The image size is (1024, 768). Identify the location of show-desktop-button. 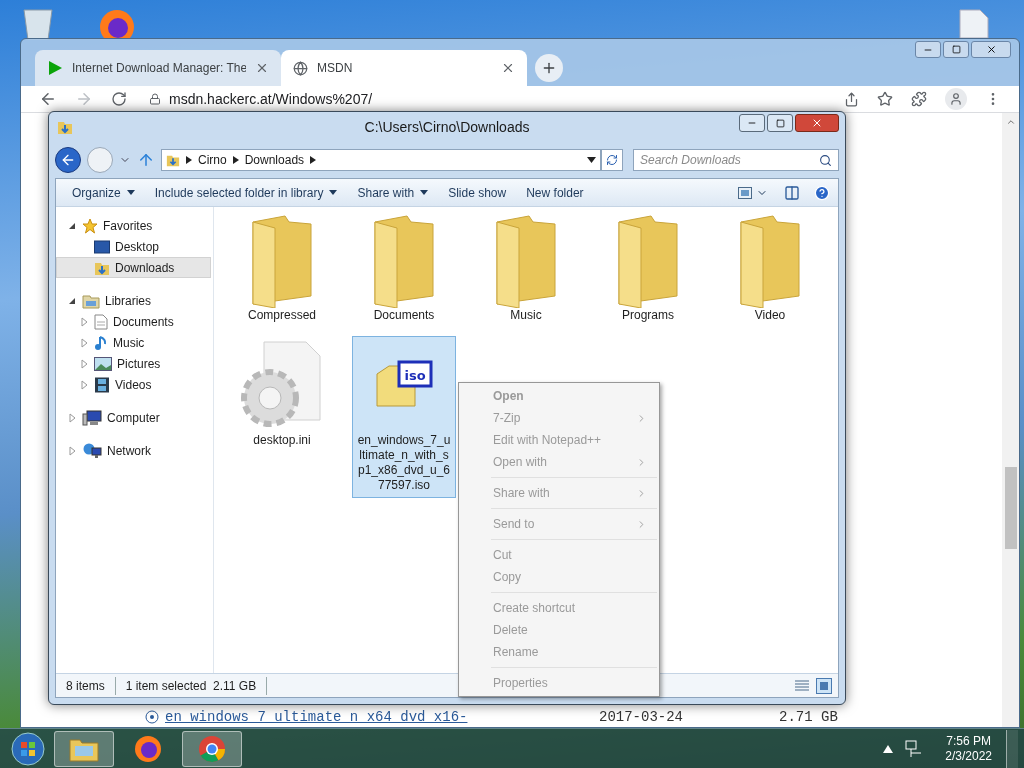
(1012, 748).